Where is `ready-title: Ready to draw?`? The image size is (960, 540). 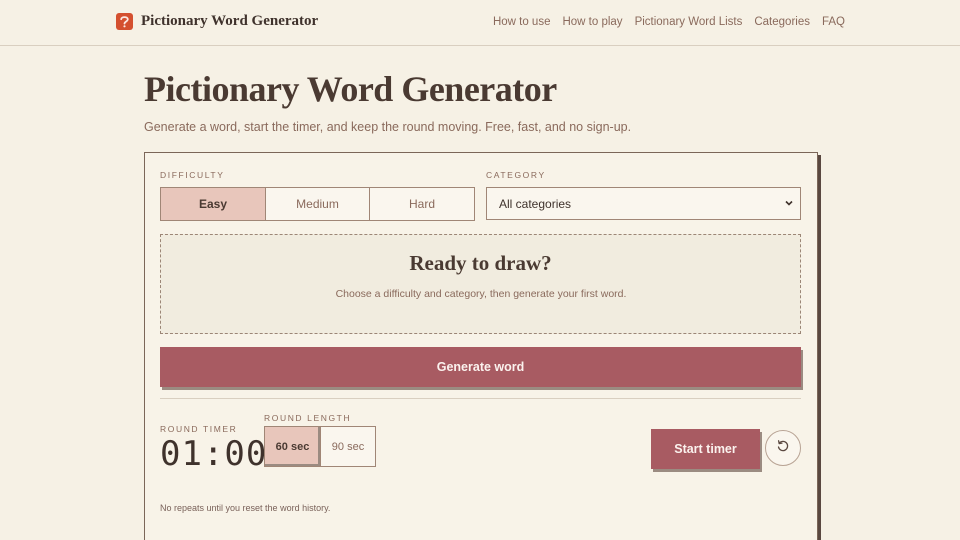
ready-title: Ready to draw? is located at coordinates (480, 263).